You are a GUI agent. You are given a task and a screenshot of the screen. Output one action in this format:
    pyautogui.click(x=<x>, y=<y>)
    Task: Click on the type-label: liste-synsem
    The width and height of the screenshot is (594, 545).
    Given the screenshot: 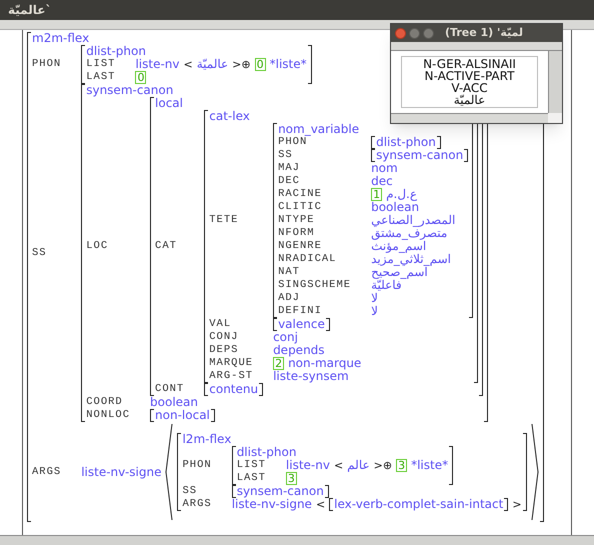 What is the action you would take?
    pyautogui.click(x=311, y=376)
    